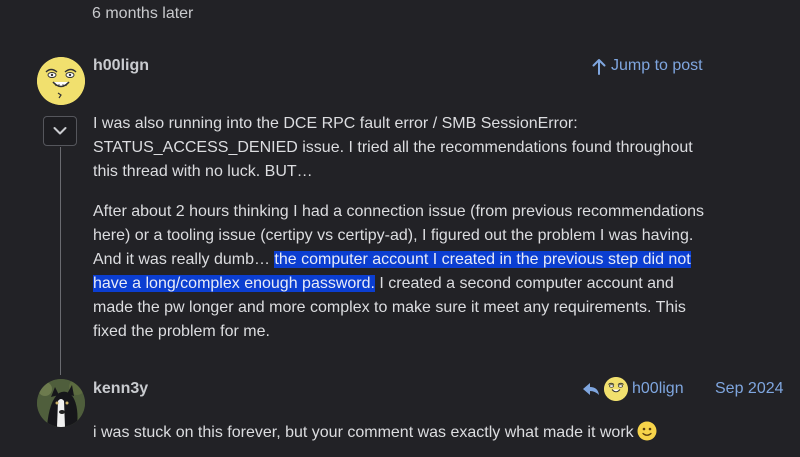 This screenshot has height=457, width=800. Describe the element at coordinates (658, 388) in the screenshot. I see `reply-to-username: h00lign` at that location.